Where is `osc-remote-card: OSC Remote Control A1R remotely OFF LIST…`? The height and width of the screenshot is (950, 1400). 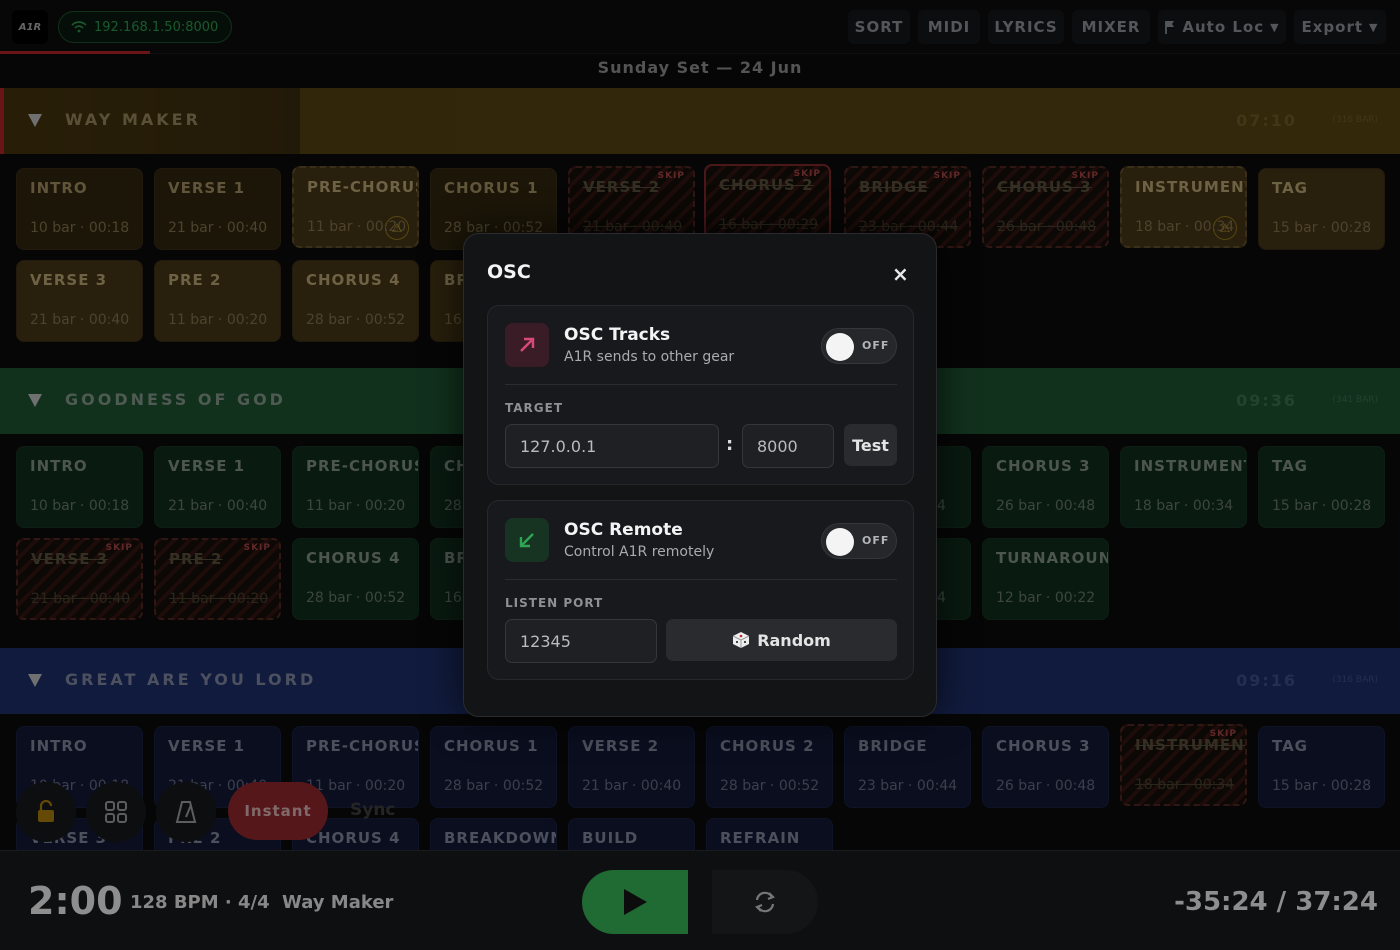 osc-remote-card: OSC Remote Control A1R remotely OFF LIST… is located at coordinates (700, 590).